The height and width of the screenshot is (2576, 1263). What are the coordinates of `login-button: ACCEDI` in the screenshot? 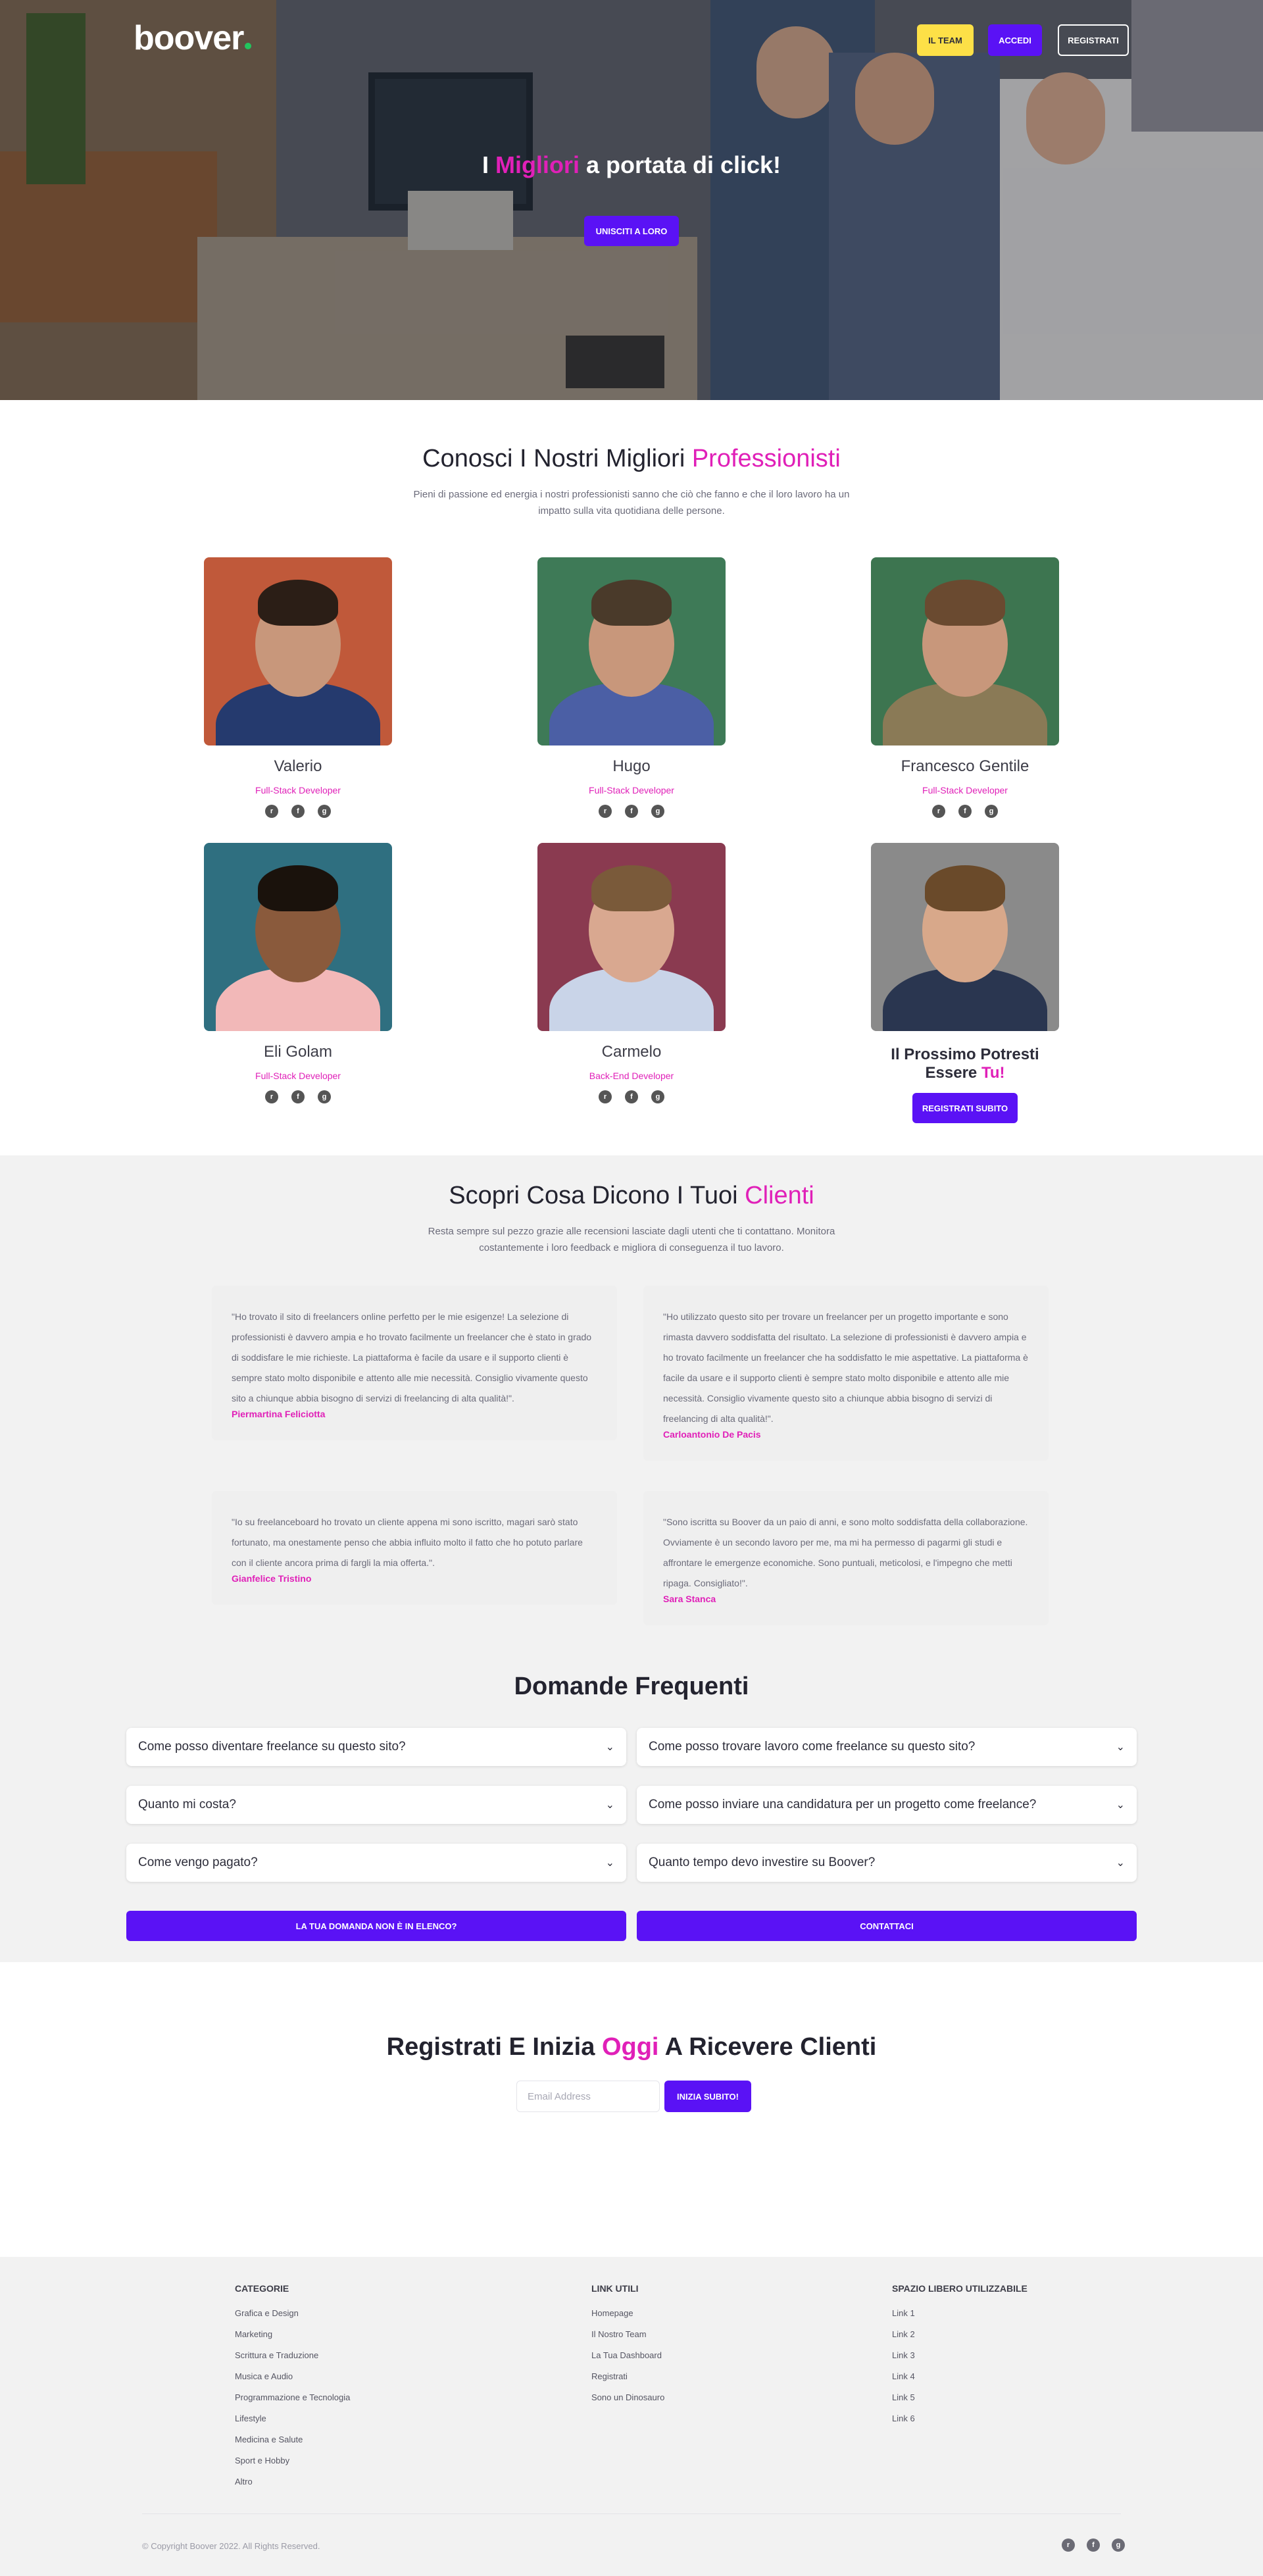 It's located at (1015, 40).